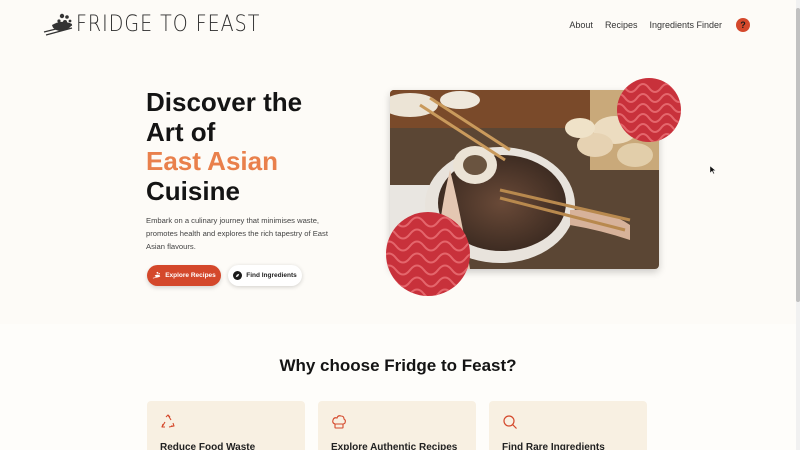 This screenshot has height=450, width=800. I want to click on nav-recipes: Recipes, so click(621, 25).